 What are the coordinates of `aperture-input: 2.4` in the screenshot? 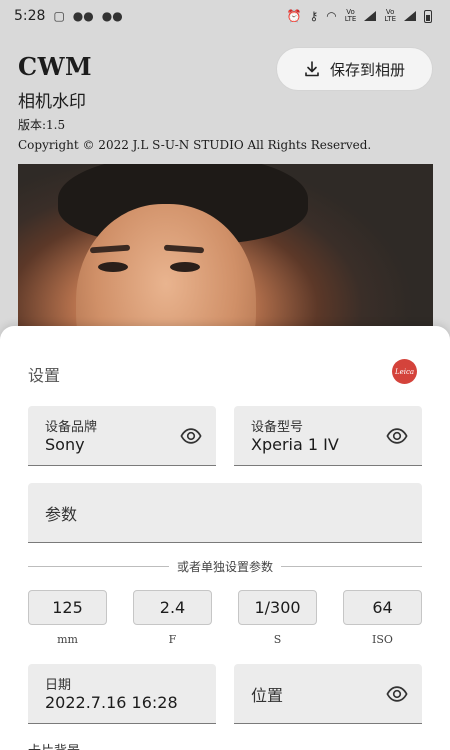 It's located at (172, 607).